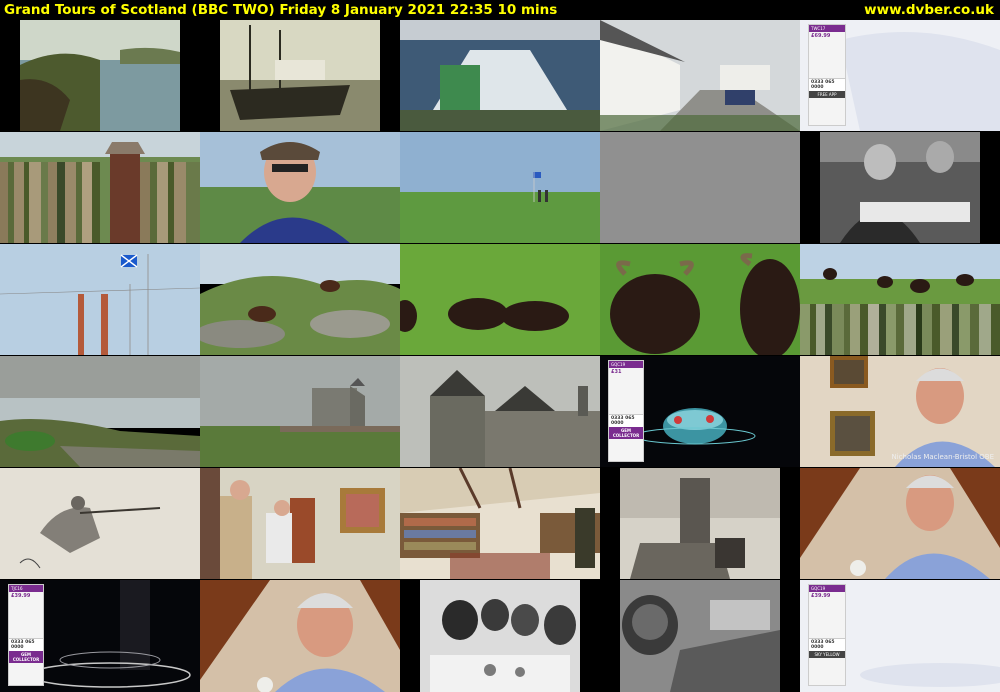 This screenshot has width=1000, height=692. Describe the element at coordinates (700, 411) in the screenshot. I see `shopping-channel-frame-2: GQC19 £31 0333 065 0000 GEM COLLECTOR` at that location.